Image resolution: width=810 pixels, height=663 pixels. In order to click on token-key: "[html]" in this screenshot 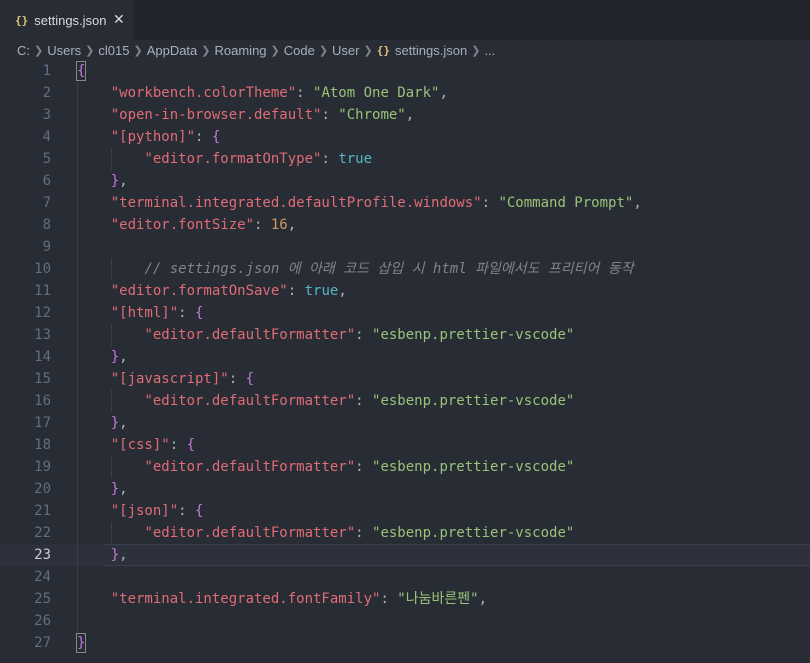, I will do `click(144, 313)`.